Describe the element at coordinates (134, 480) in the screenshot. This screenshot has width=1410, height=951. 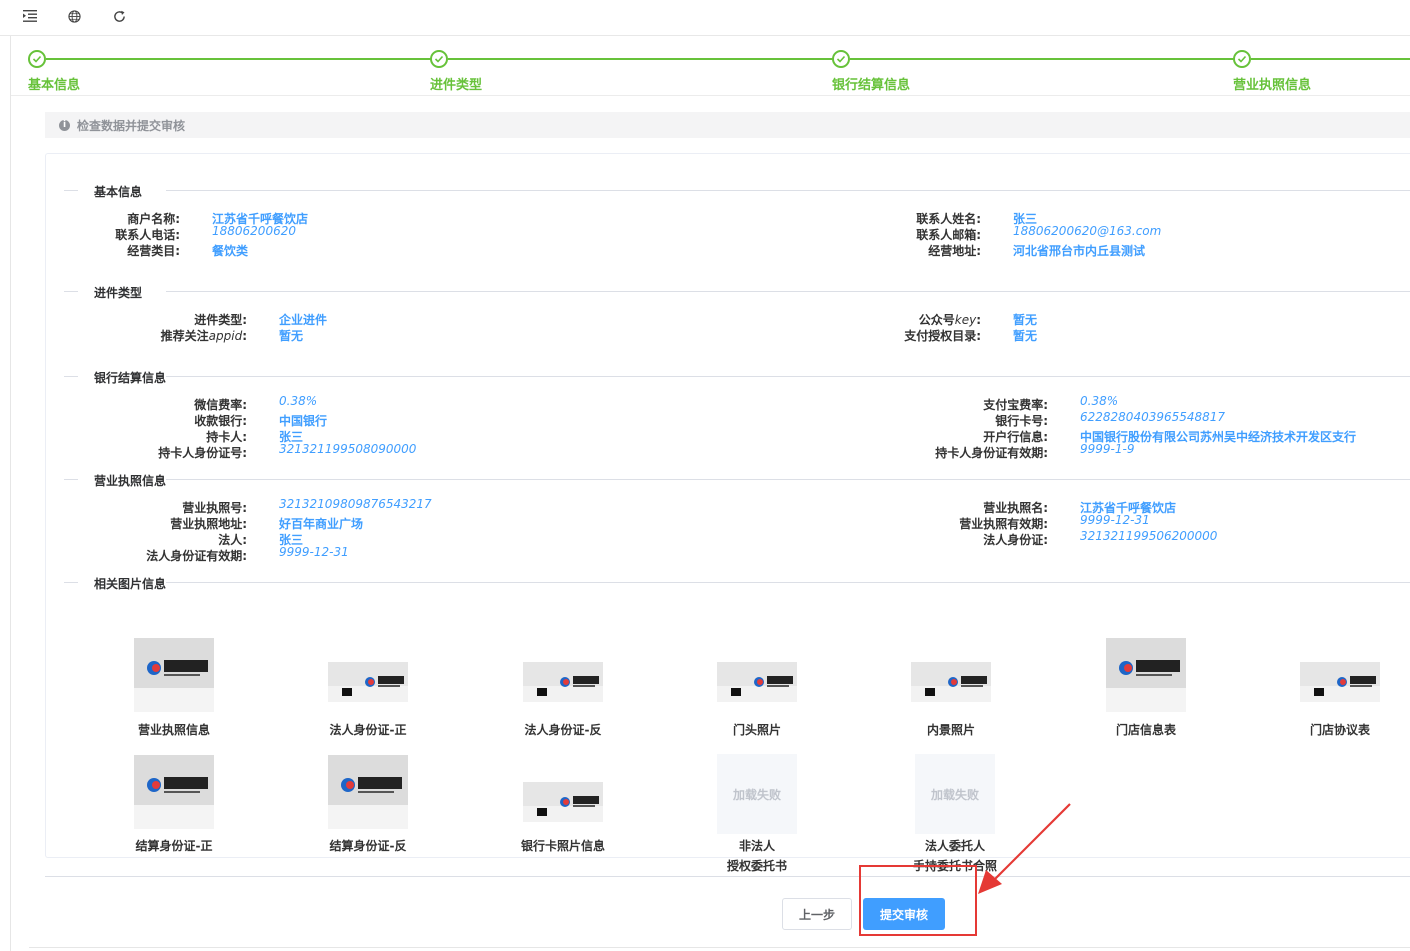
I see `section-title: 营业执照信息` at that location.